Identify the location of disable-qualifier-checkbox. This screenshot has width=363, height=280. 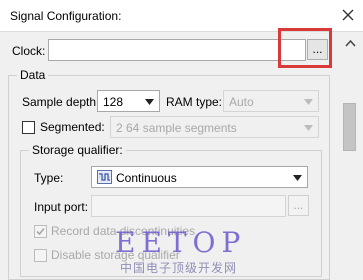
(40, 255).